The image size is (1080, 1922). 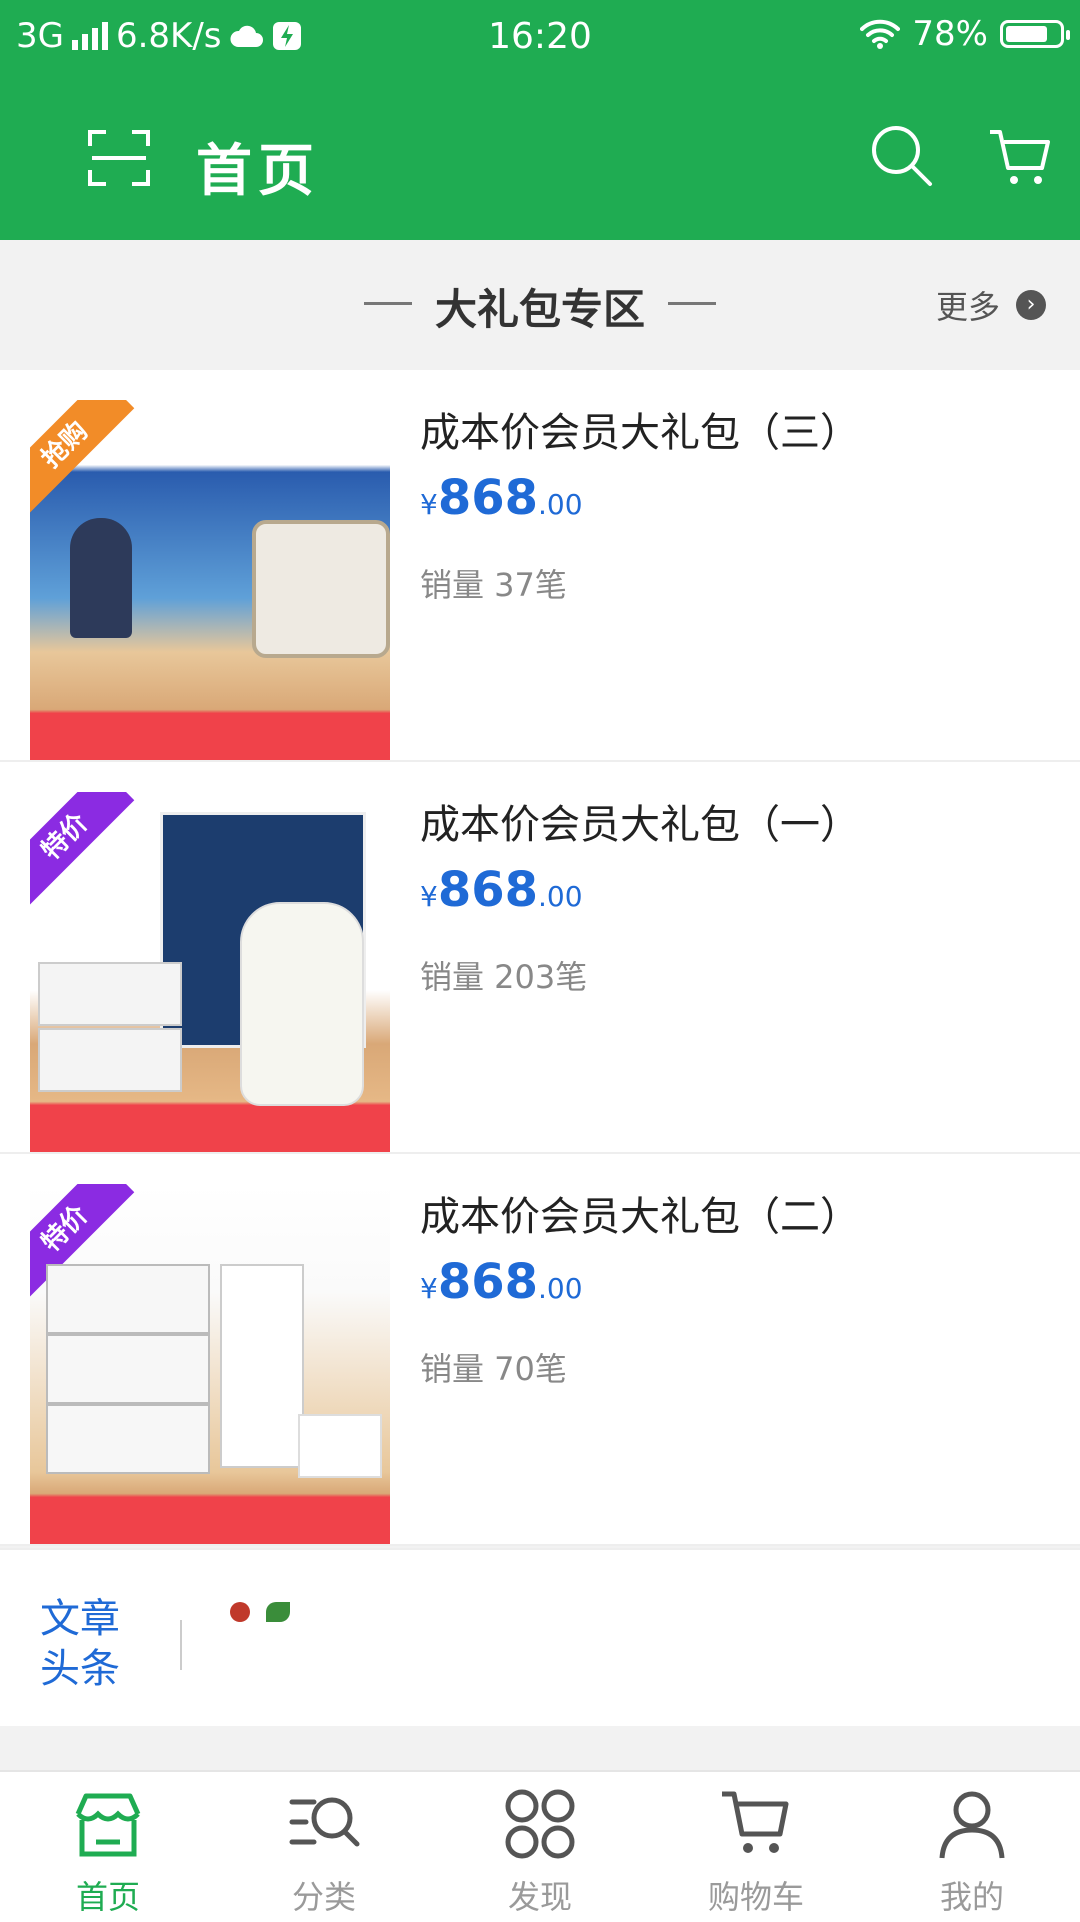 I want to click on battery-percent: 78%, so click(x=950, y=34).